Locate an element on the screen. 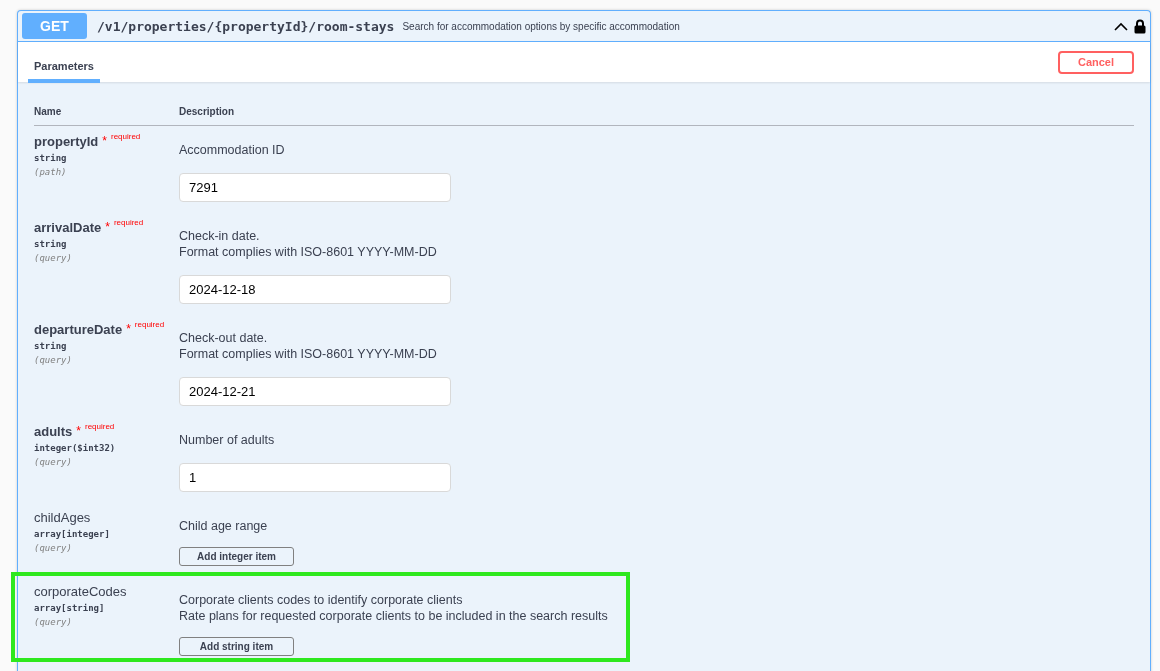 The width and height of the screenshot is (1160, 671). endpoint-summary: Search for accommodation options by specific accommodation is located at coordinates (541, 26).